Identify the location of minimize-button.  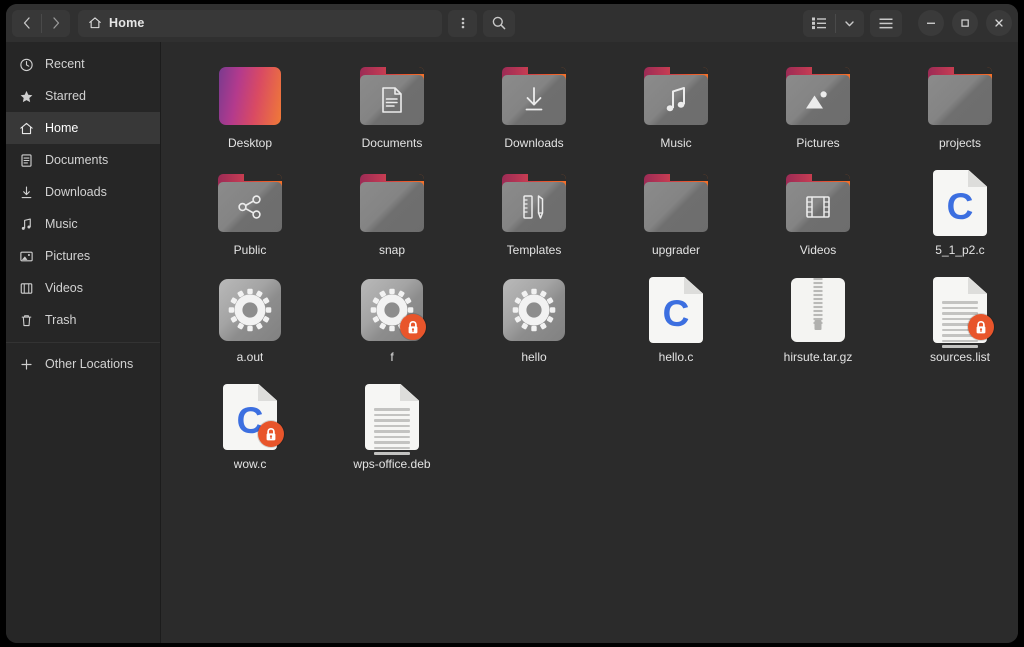
(931, 23).